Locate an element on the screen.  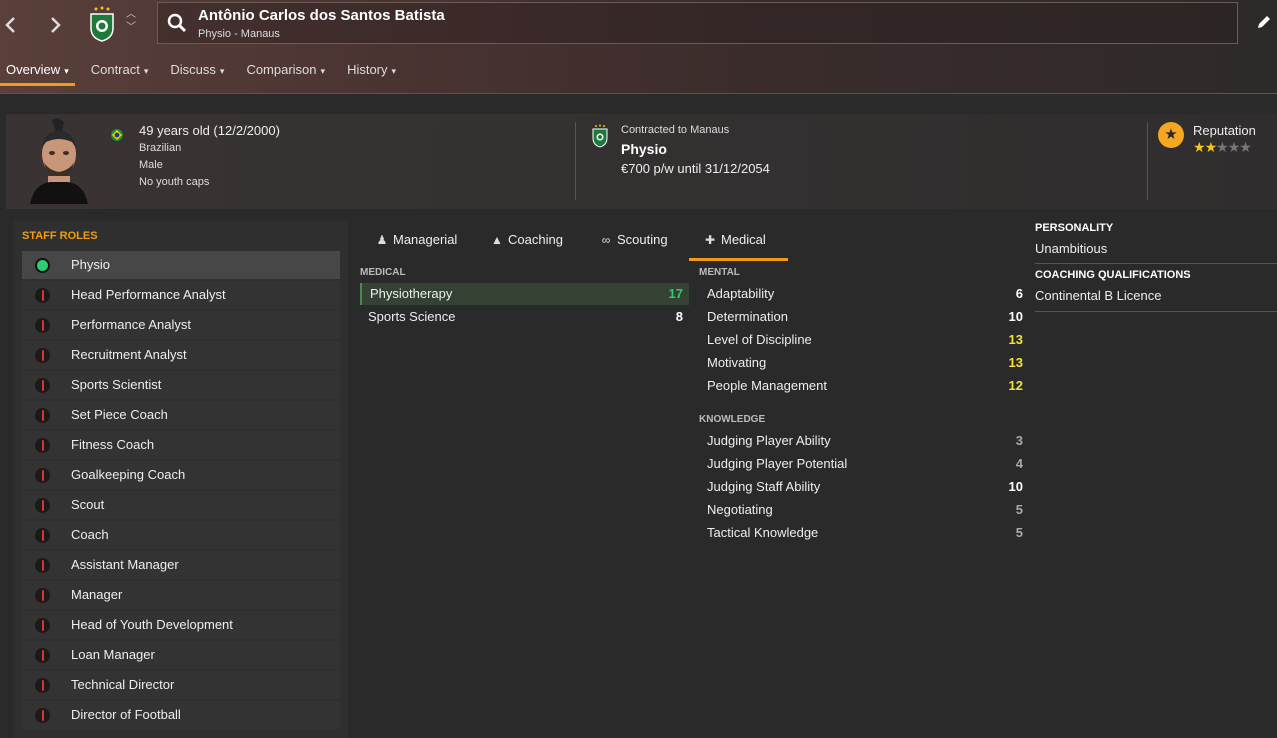
attribute-row: Judging Staff Ability 10 is located at coordinates (864, 487).